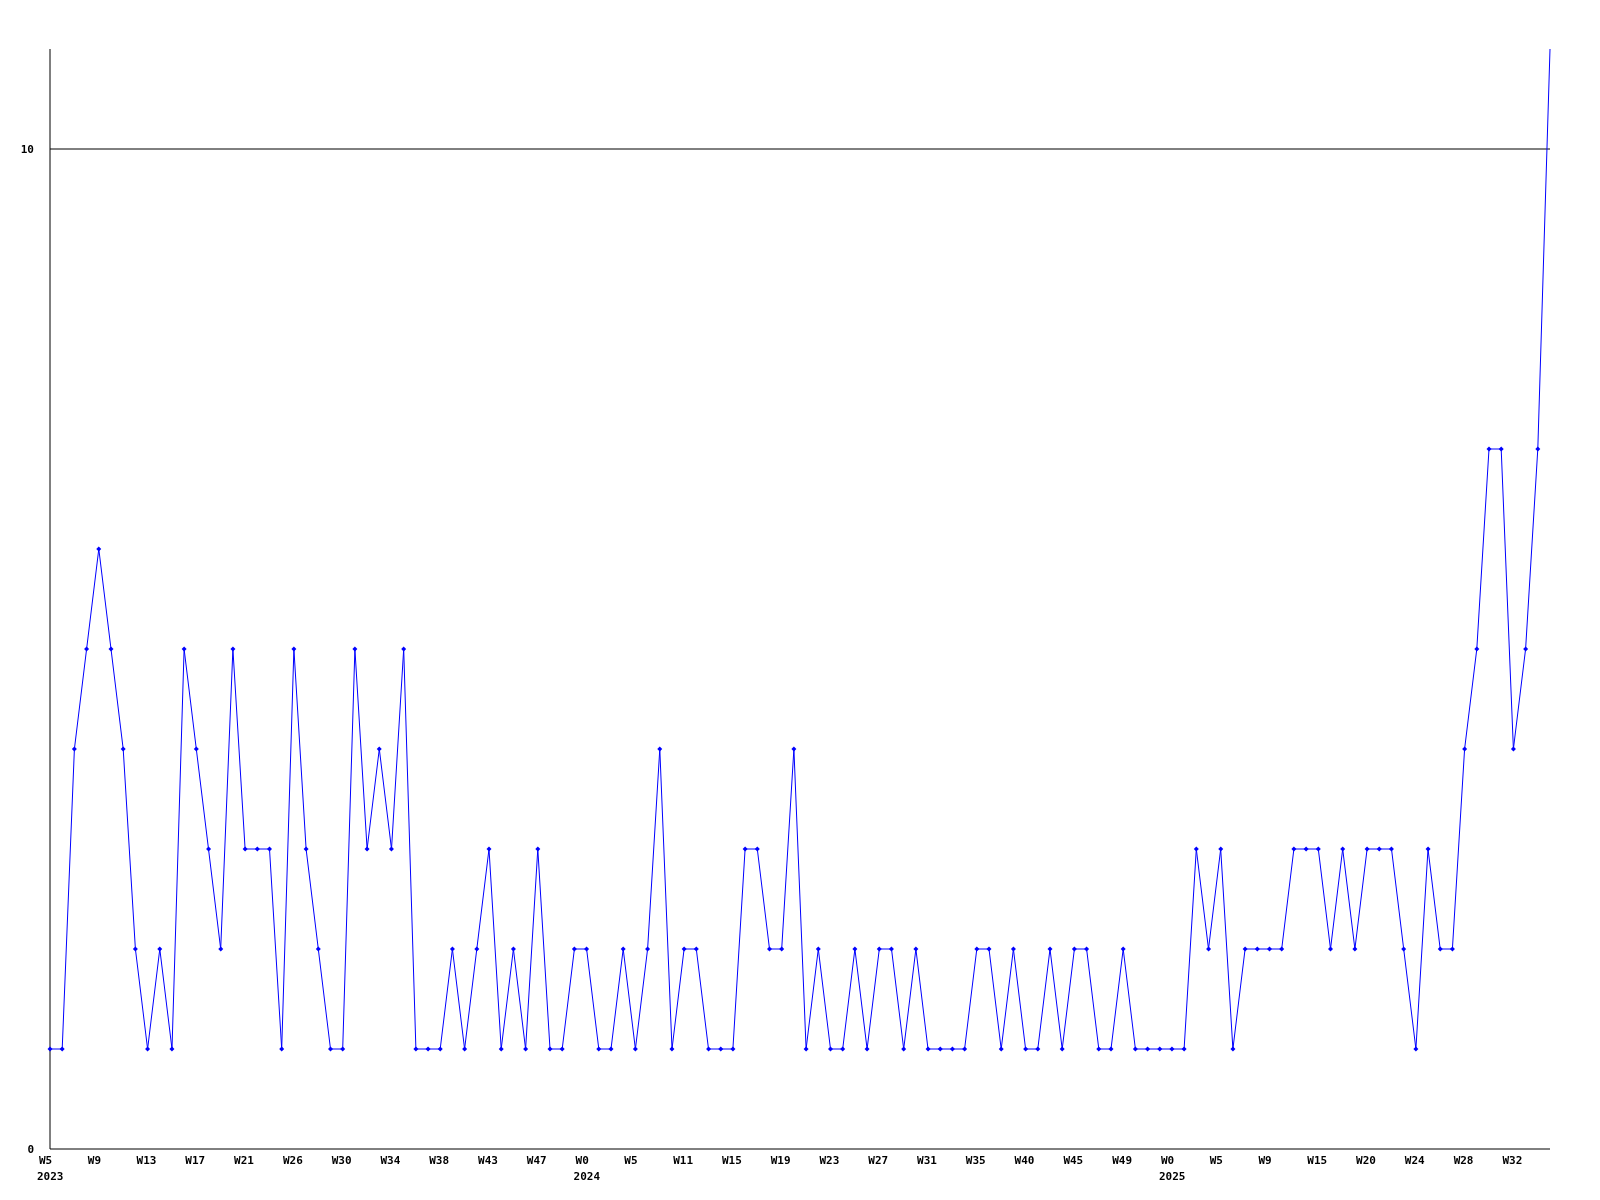  I want to click on axis-tick-label: W47, so click(536, 1160).